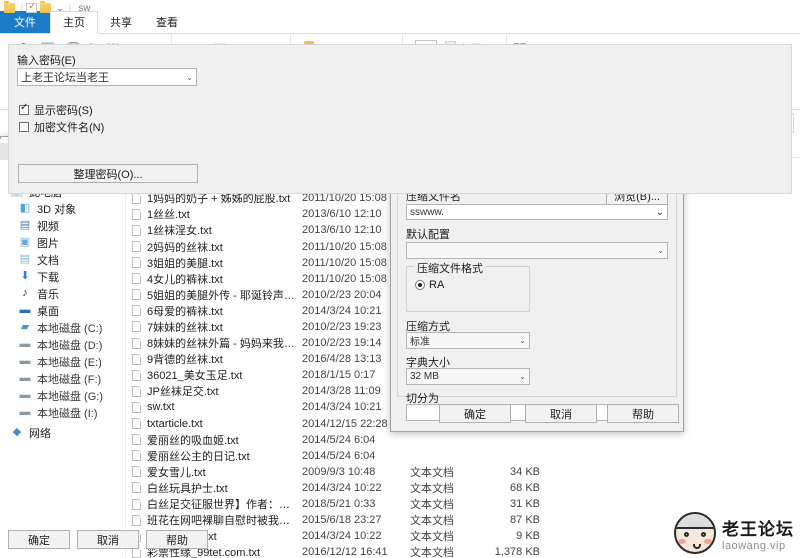 Image resolution: width=800 pixels, height=558 pixels. What do you see at coordinates (48, 260) in the screenshot?
I see `sidebar-item-label: 文档` at bounding box center [48, 260].